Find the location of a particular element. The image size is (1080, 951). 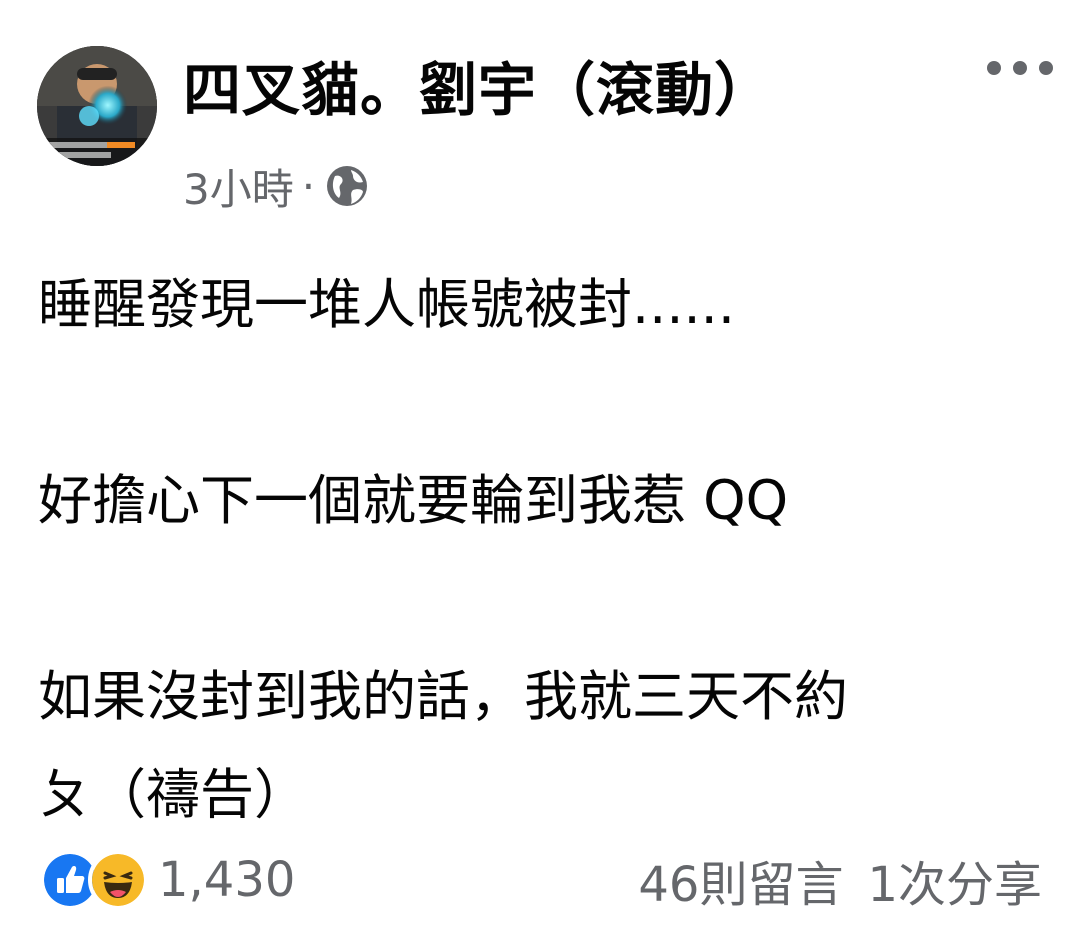

reaction-icons is located at coordinates (94, 880).